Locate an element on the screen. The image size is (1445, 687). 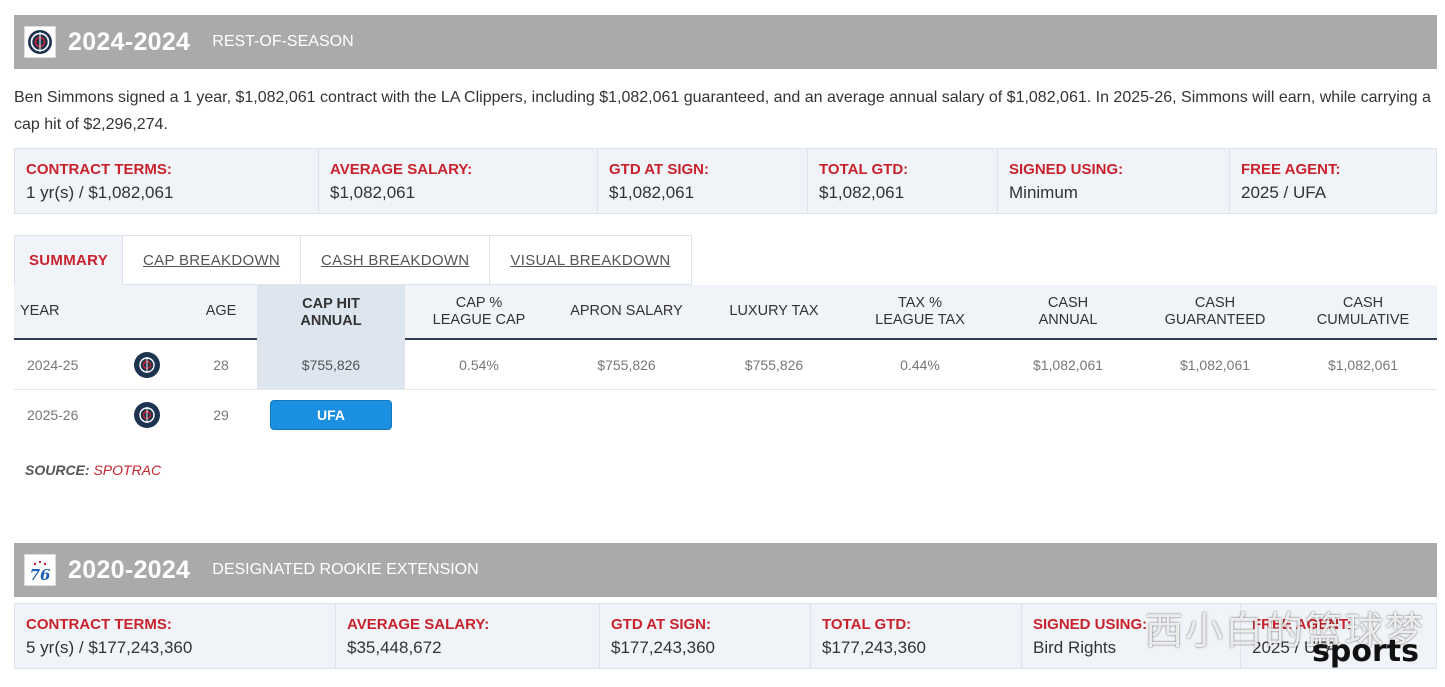
col-label: APRON SALARY is located at coordinates (626, 311).